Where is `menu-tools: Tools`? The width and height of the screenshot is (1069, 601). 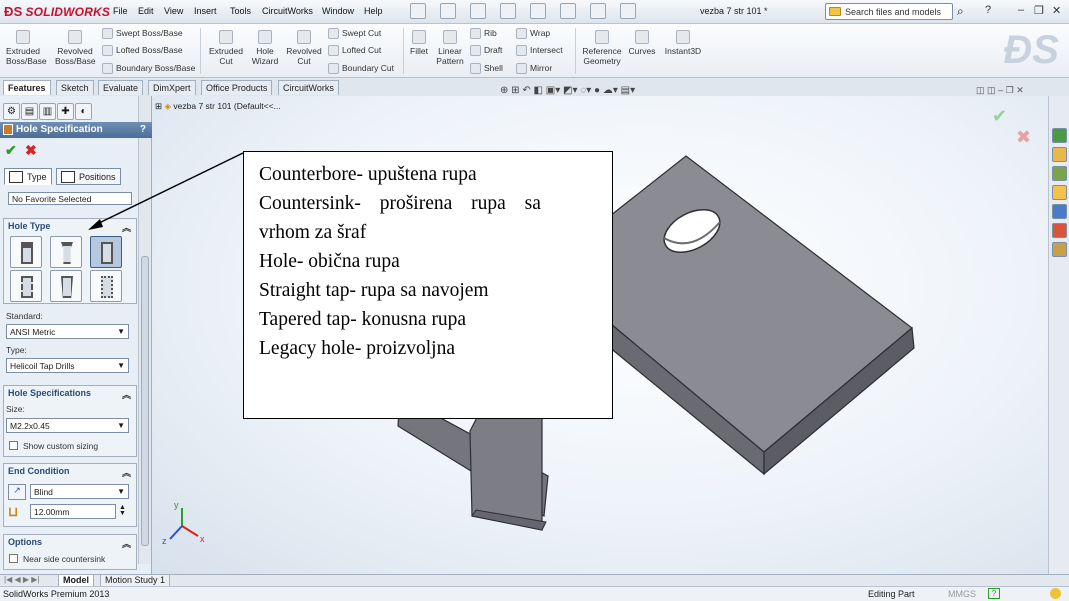 menu-tools: Tools is located at coordinates (240, 11).